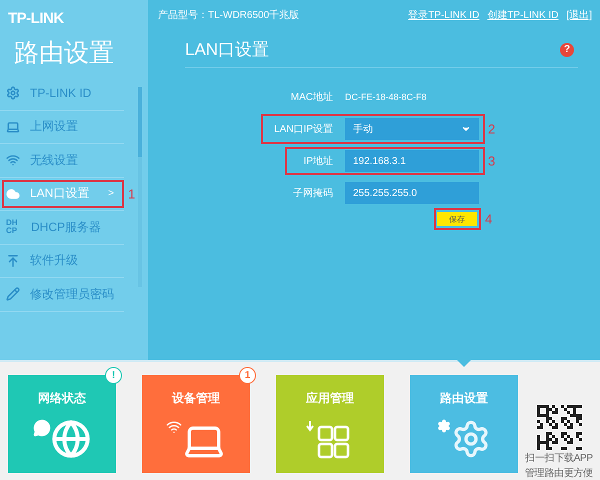 The height and width of the screenshot is (480, 600). I want to click on input-field: 192.168.3.1, so click(412, 161).